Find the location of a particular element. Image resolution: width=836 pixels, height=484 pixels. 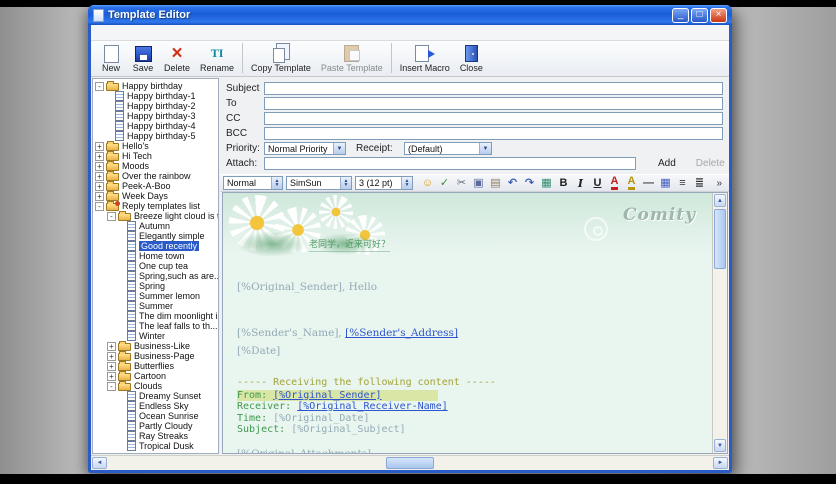

delete-attachment-button: Delete is located at coordinates (710, 163).